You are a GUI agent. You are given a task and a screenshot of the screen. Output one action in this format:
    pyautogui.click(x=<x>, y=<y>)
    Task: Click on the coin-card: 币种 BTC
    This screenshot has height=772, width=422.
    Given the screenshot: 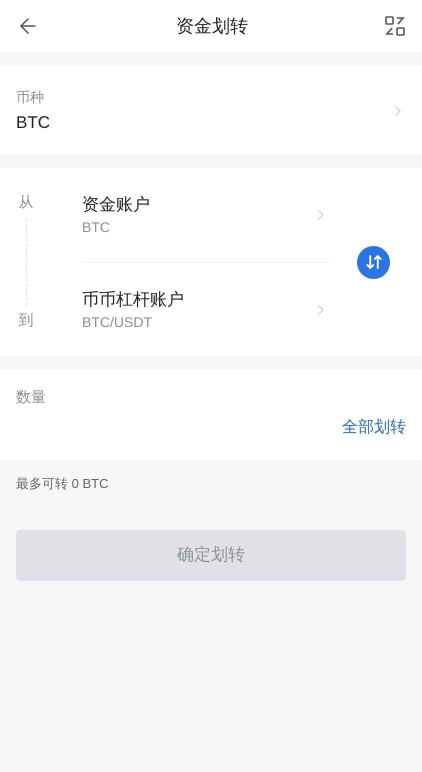 What is the action you would take?
    pyautogui.click(x=211, y=110)
    